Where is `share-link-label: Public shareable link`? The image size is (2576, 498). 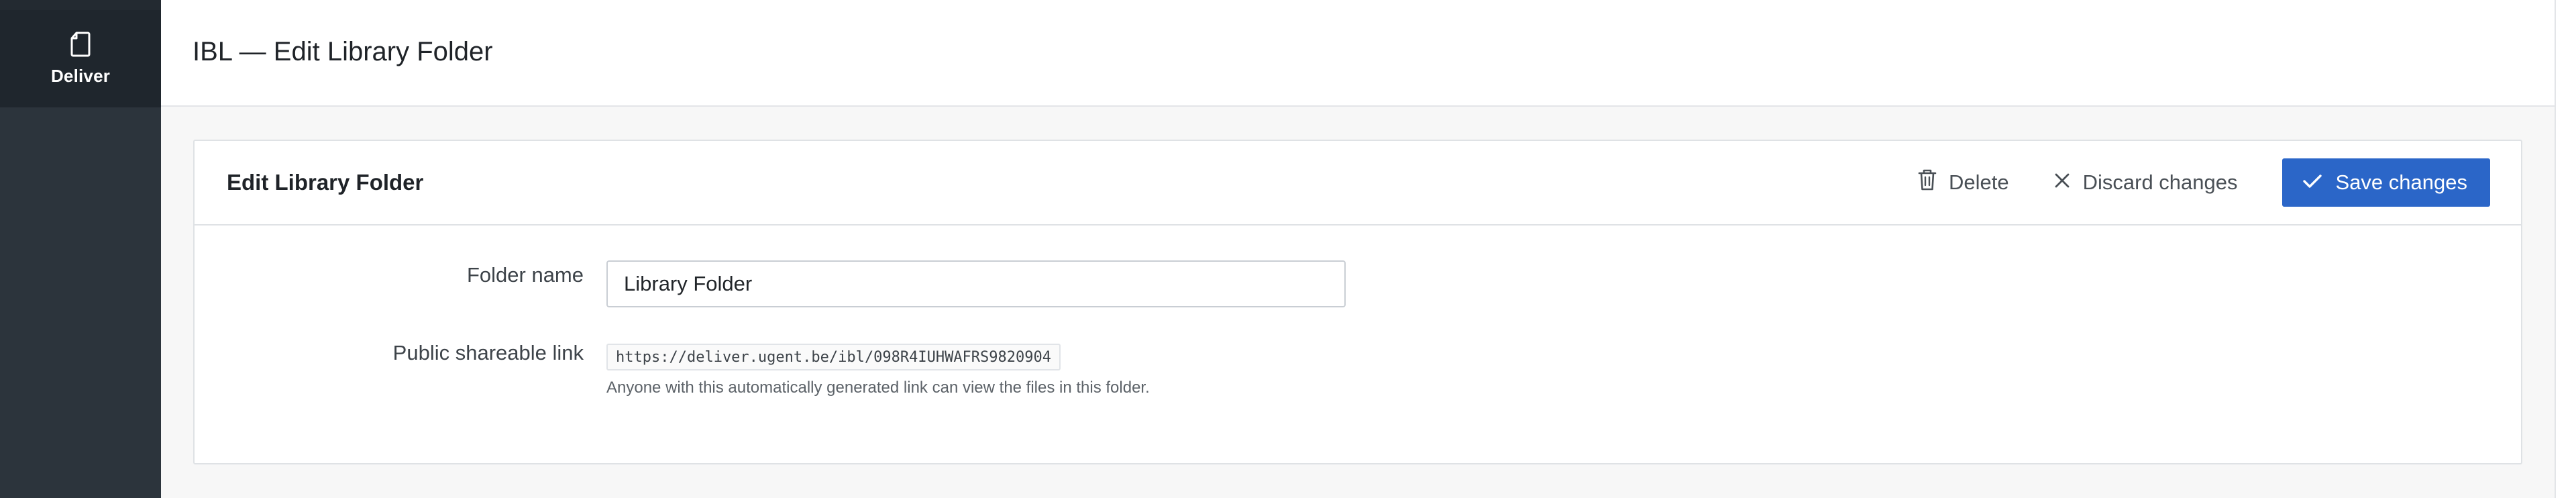 share-link-label: Public shareable link is located at coordinates (488, 352).